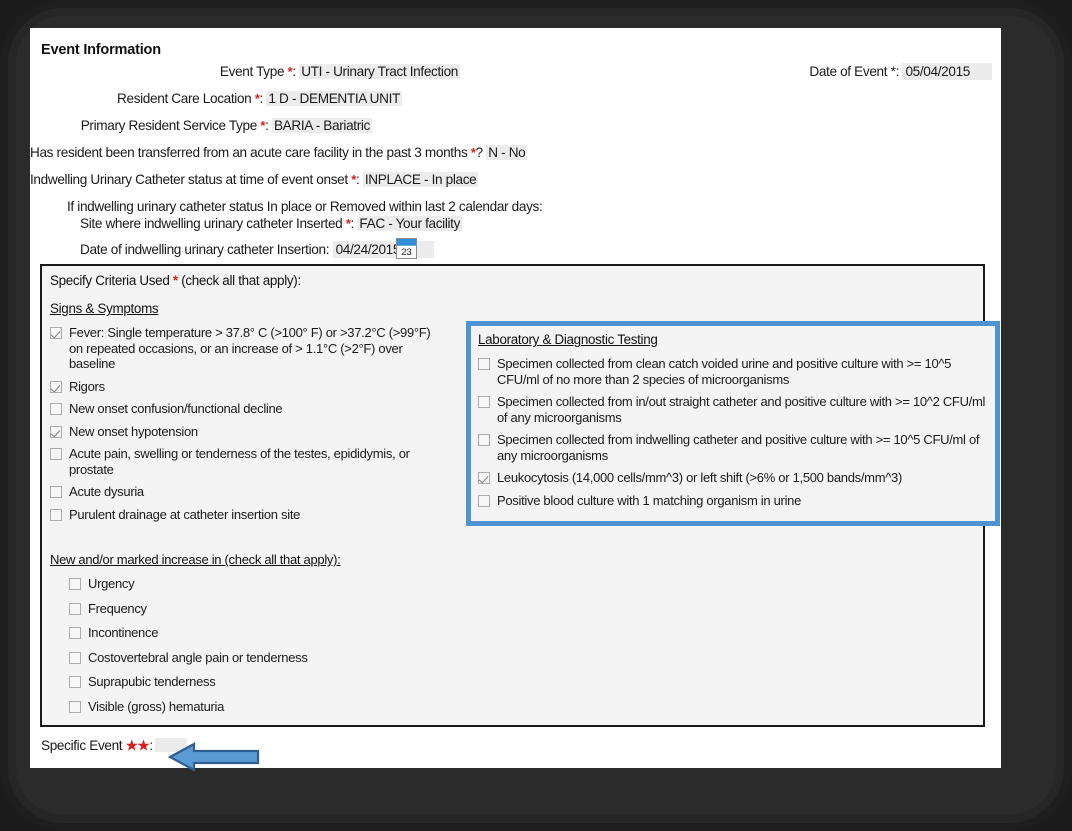  I want to click on checkbox-in-out-straight-catheter, so click(484, 402).